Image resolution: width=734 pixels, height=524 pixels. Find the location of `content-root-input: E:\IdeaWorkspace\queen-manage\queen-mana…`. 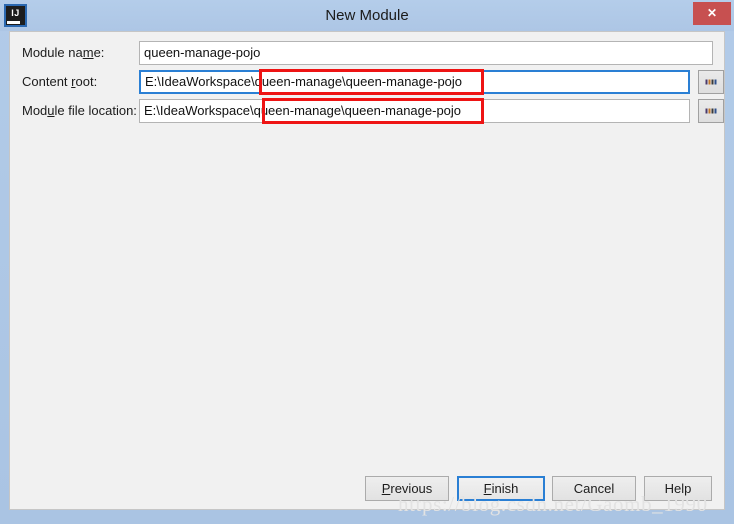

content-root-input: E:\IdeaWorkspace\queen-manage\queen-mana… is located at coordinates (414, 82).